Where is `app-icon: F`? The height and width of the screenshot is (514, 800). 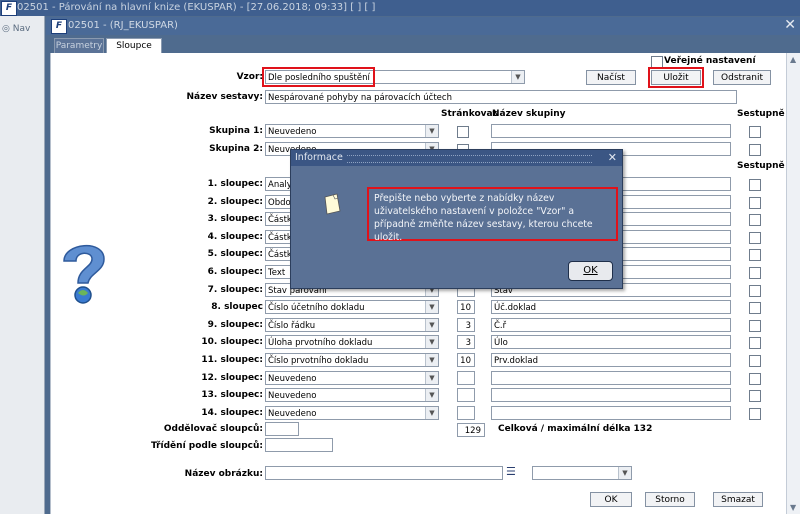
app-icon: F is located at coordinates (9, 8).